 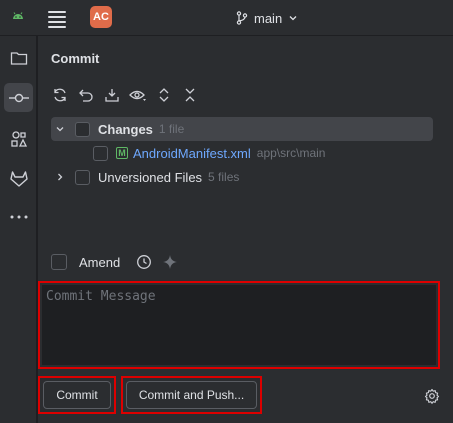 I want to click on unversioned-checkbox, so click(x=82, y=177).